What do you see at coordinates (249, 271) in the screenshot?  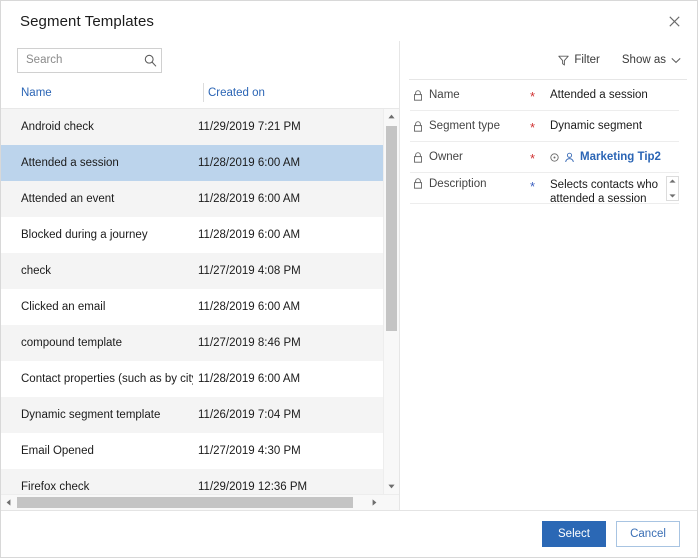 I see `row-created-on-cell: 11/27/2019 4:08 PM` at bounding box center [249, 271].